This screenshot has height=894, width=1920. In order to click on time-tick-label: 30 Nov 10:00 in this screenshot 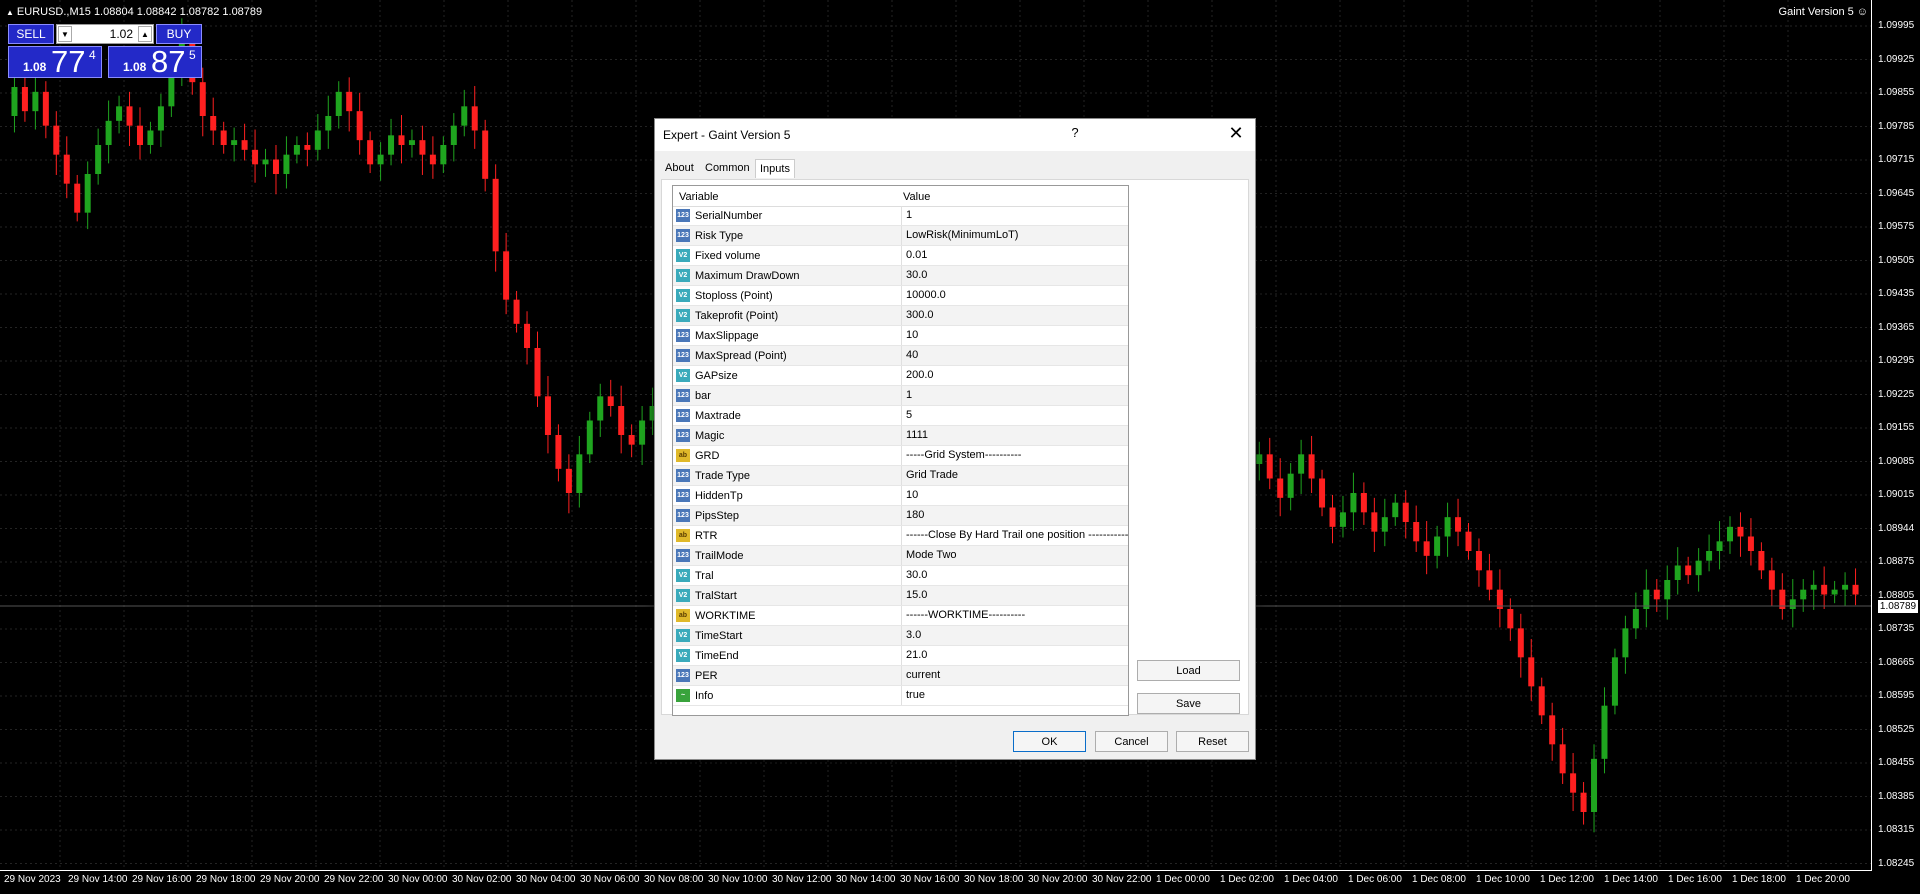, I will do `click(738, 879)`.